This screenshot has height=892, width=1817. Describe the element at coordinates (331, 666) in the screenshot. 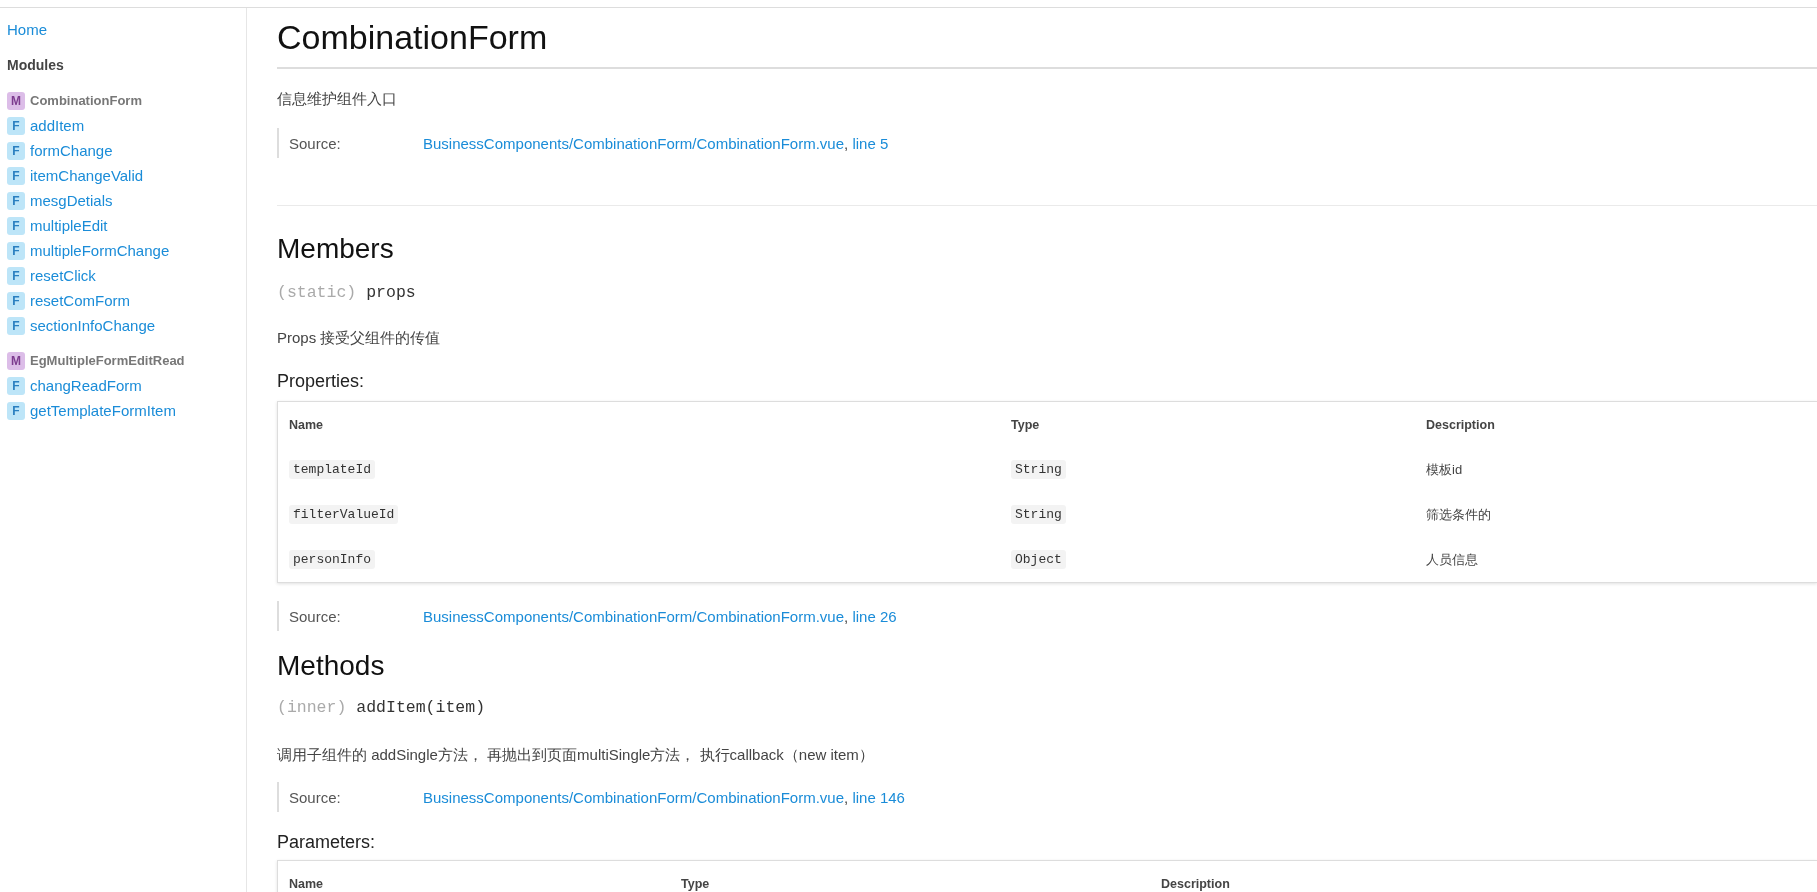

I see `section-heading: Methods` at that location.